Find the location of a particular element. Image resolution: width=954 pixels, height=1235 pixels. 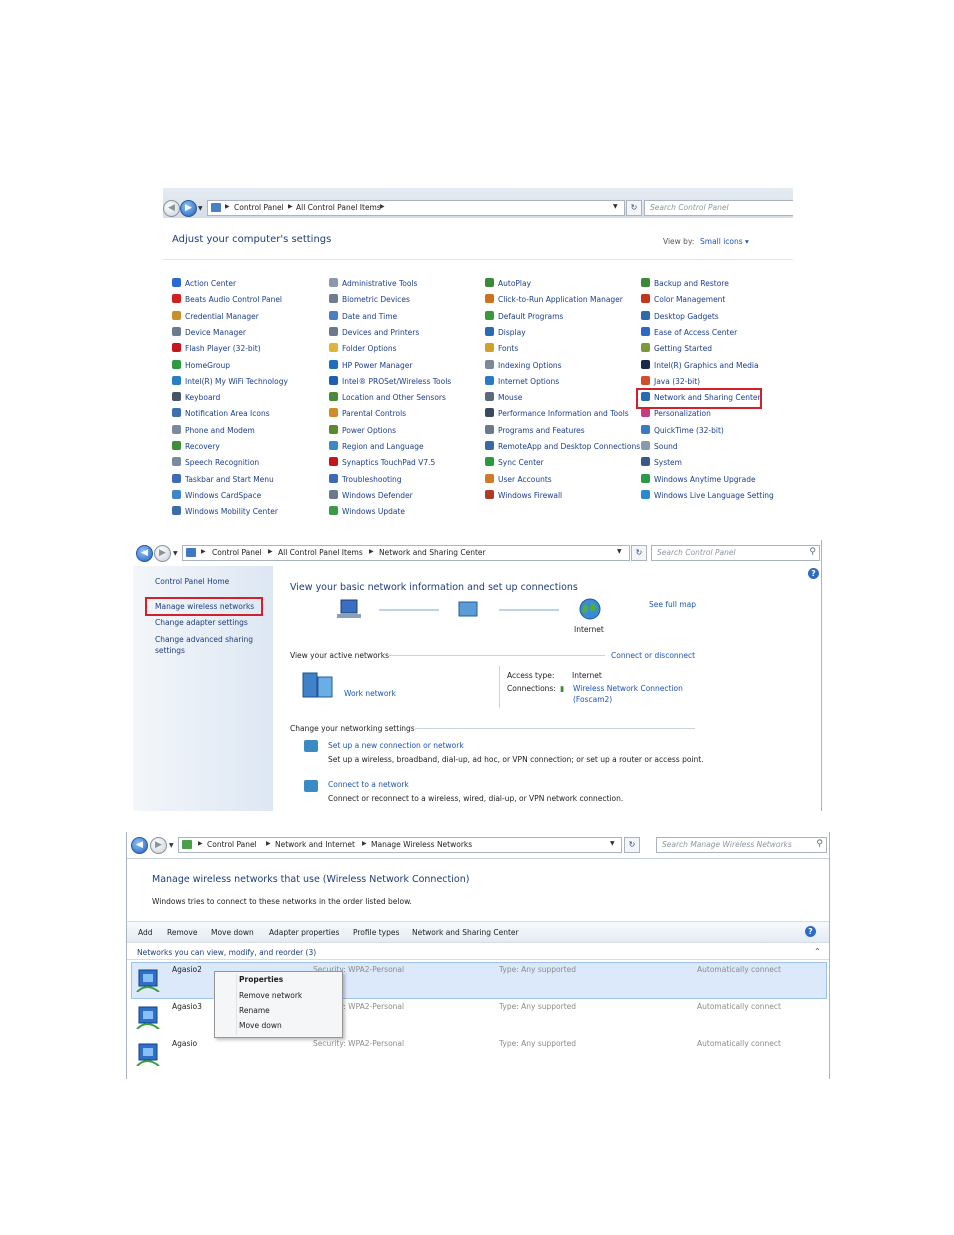

cp-item: Device Manager is located at coordinates (209, 331).